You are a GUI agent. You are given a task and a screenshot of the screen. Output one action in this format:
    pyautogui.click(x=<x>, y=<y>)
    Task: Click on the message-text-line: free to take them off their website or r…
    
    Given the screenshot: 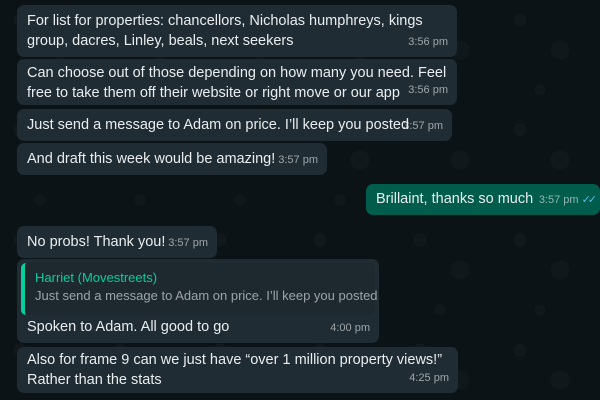 What is the action you would take?
    pyautogui.click(x=213, y=93)
    